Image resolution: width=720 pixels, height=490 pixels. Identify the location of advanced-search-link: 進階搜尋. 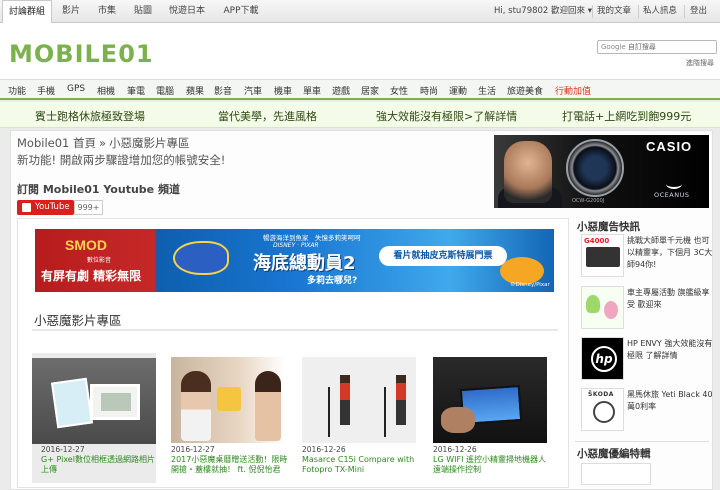
(700, 63).